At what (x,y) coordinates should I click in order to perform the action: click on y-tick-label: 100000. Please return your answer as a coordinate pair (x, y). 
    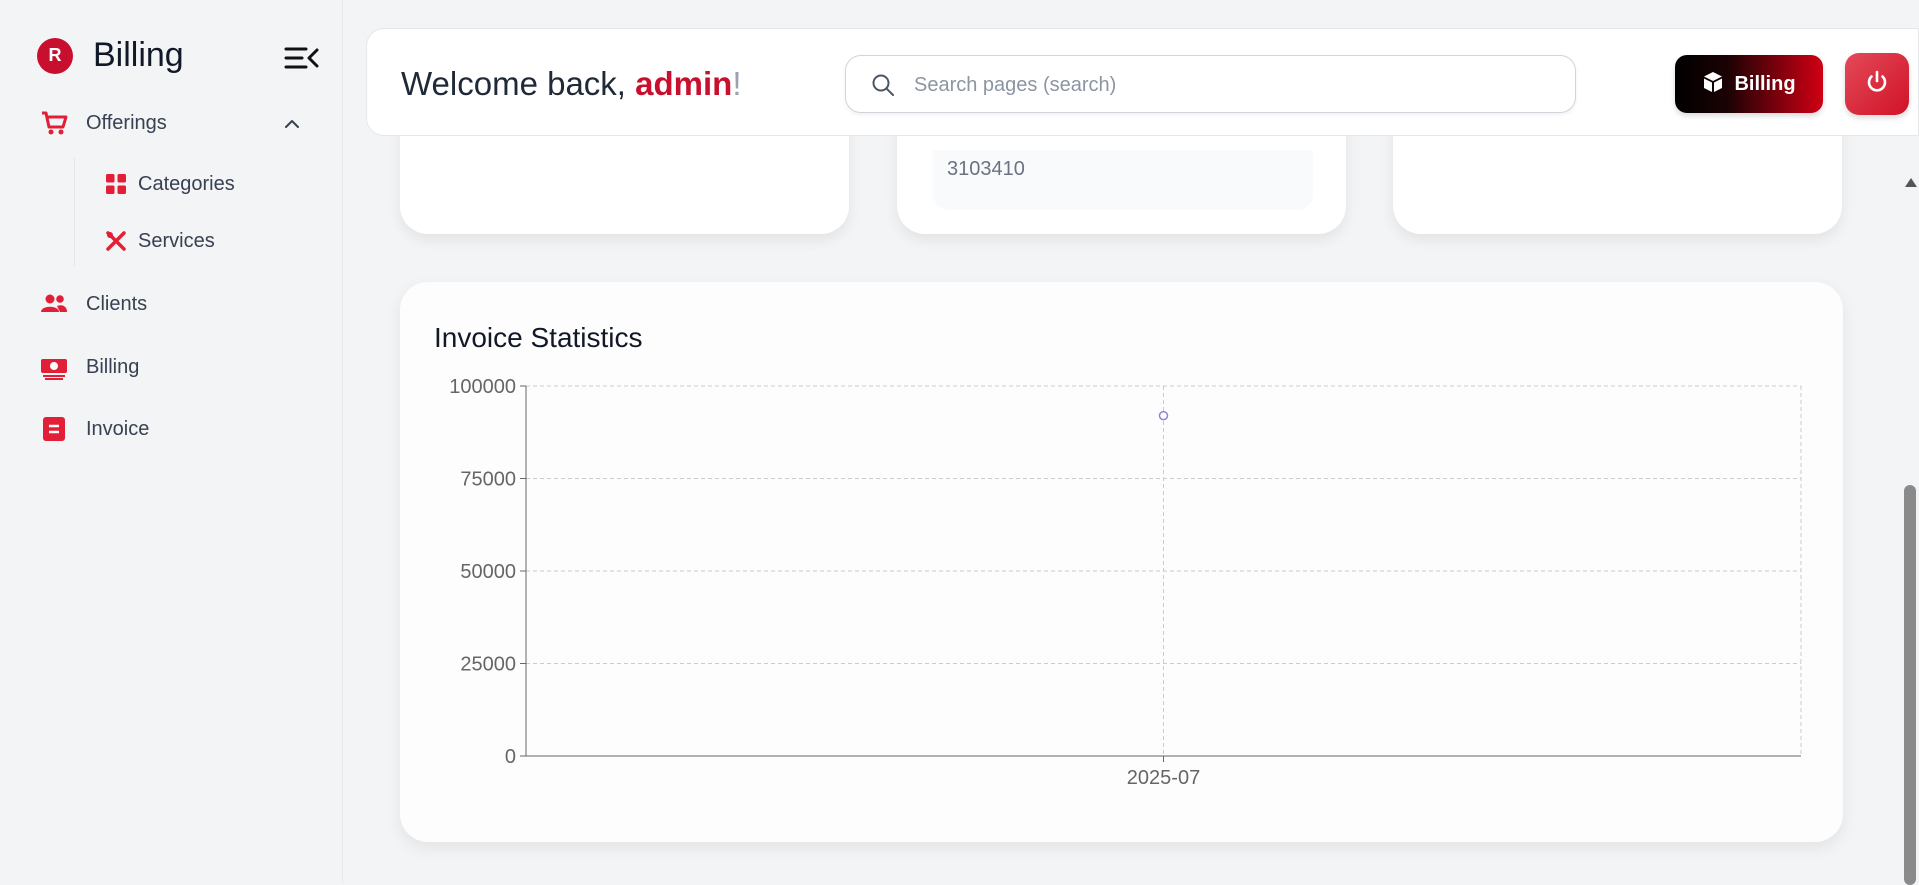
    Looking at the image, I should click on (482, 387).